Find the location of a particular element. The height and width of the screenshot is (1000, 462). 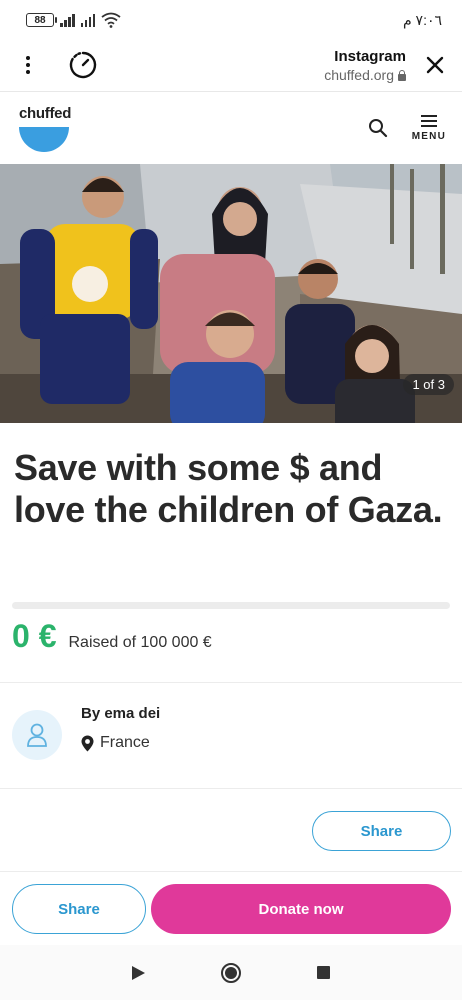

search-icon is located at coordinates (378, 128).